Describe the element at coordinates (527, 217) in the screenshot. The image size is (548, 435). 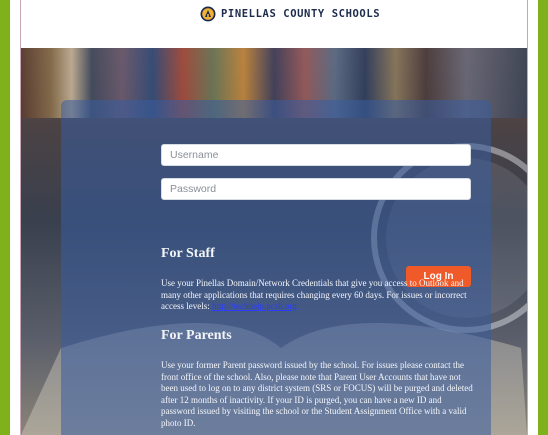
I see `frame-divider-right` at that location.